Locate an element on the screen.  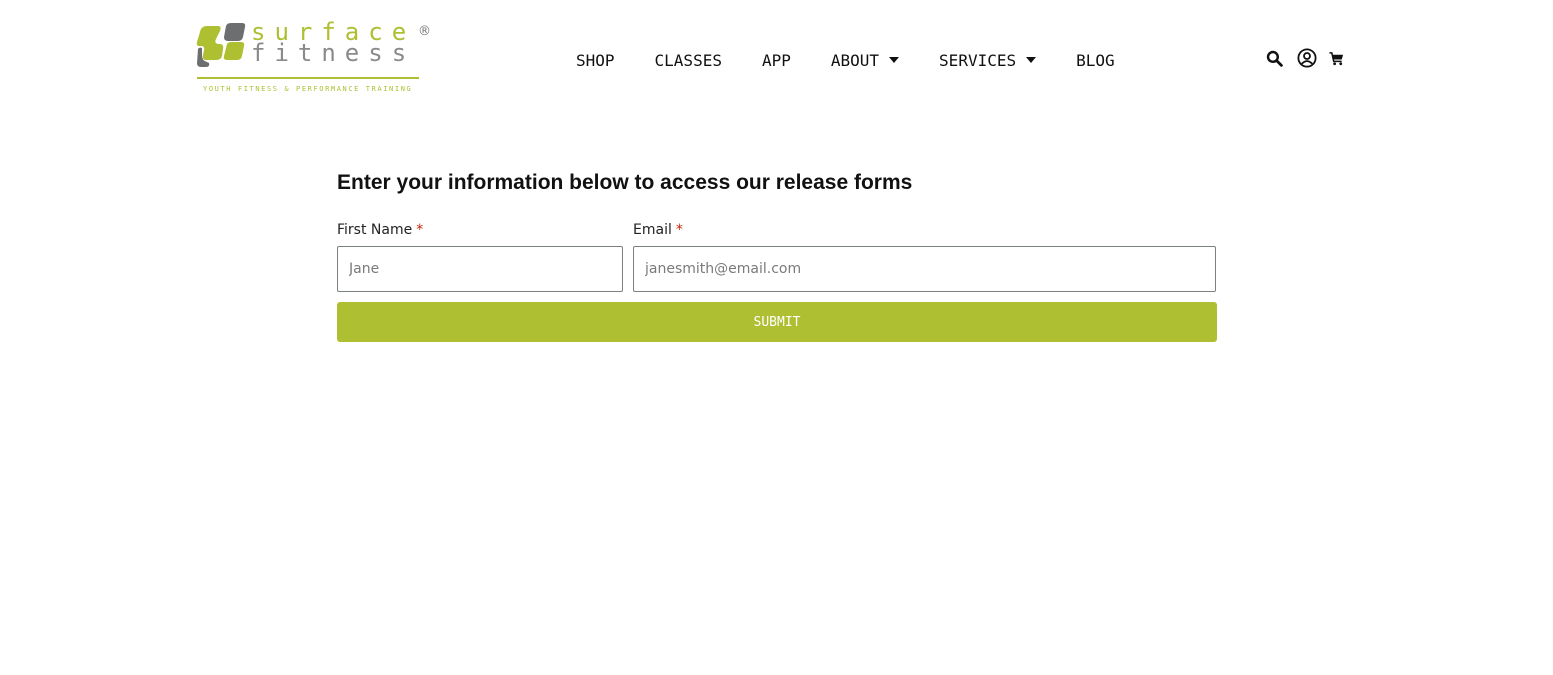
search-button is located at coordinates (1274, 58).